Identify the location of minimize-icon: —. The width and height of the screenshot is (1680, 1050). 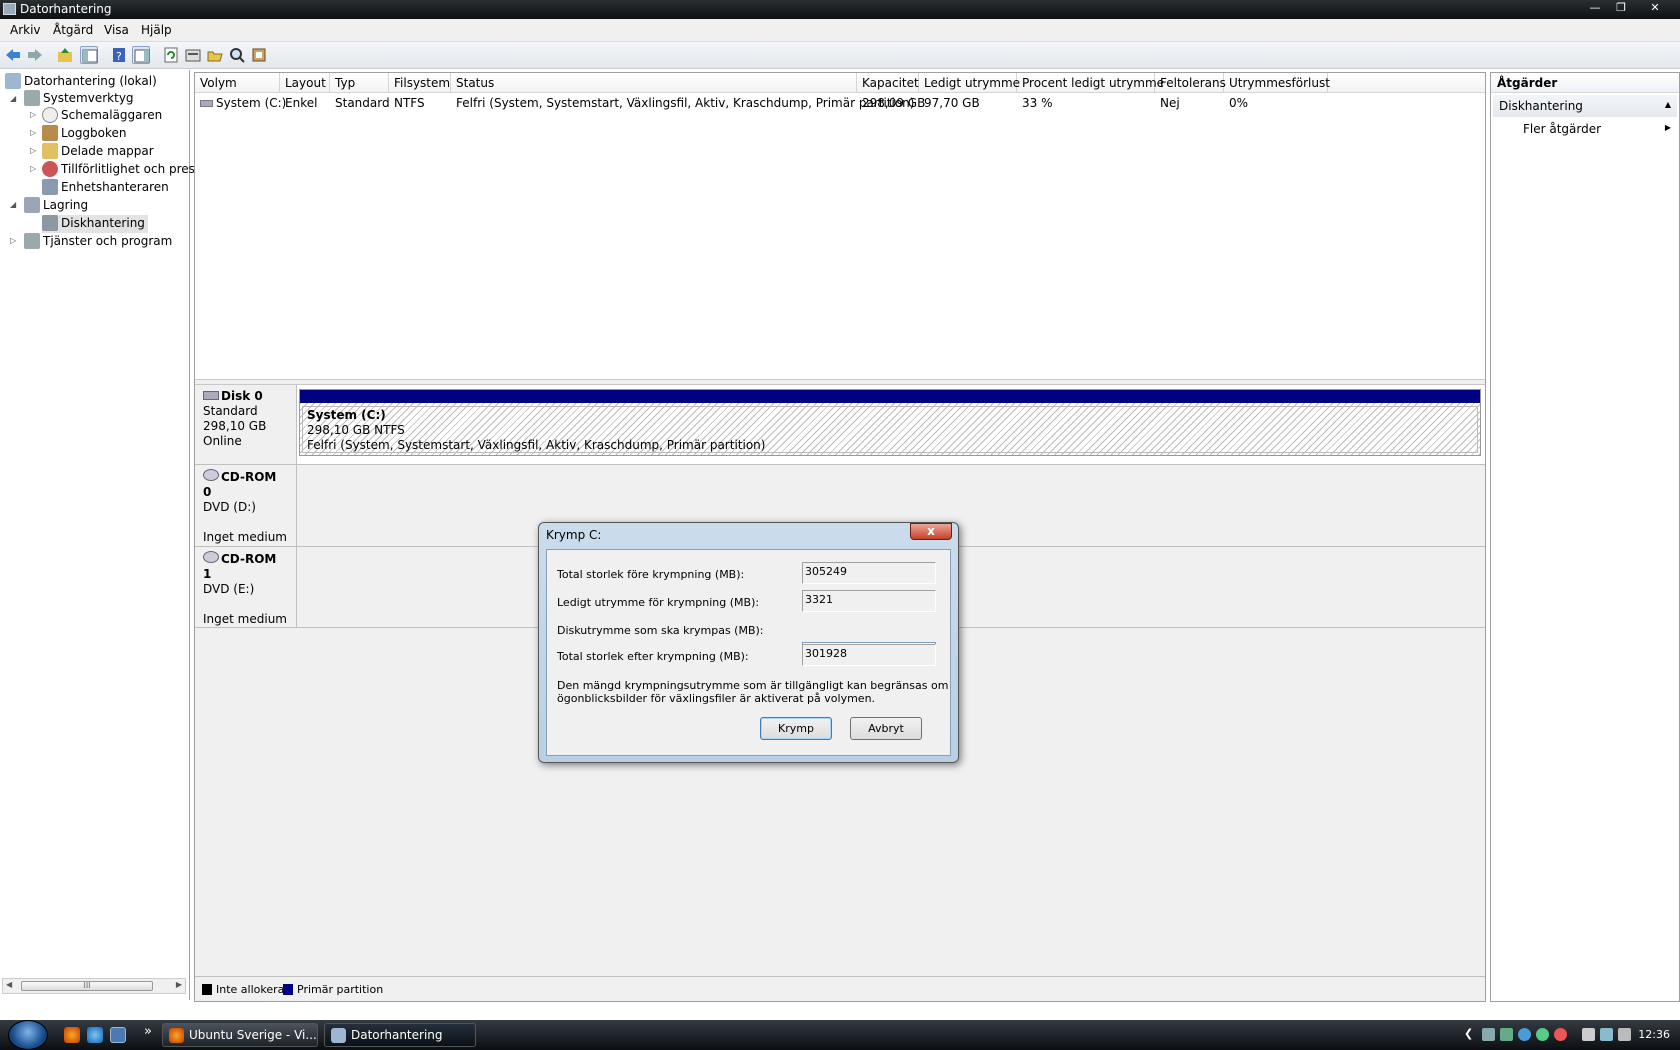
(1595, 7).